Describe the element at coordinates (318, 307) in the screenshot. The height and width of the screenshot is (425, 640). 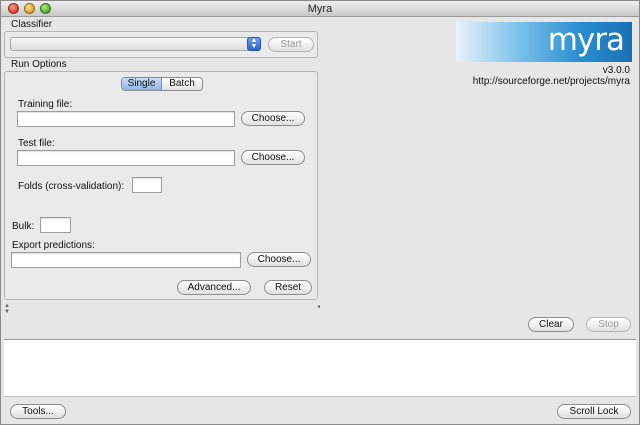
I see `split-handle-icon: ◂` at that location.